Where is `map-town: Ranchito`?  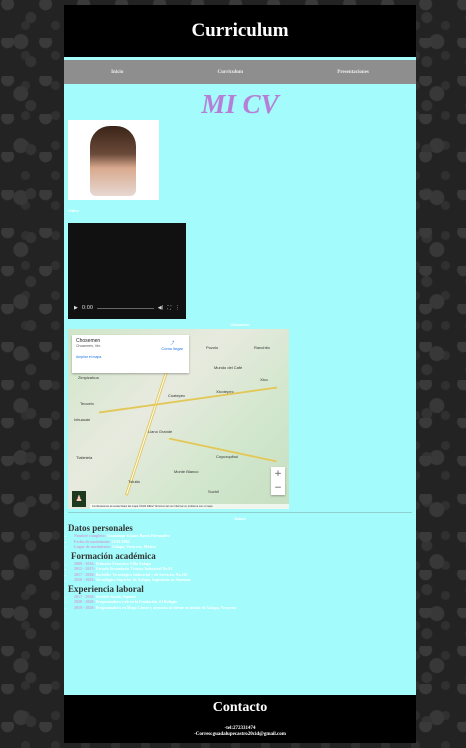 map-town: Ranchito is located at coordinates (262, 347).